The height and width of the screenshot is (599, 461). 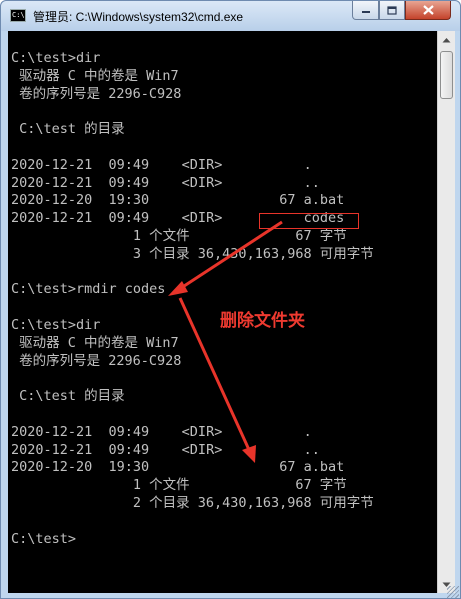 What do you see at coordinates (178, 288) in the screenshot?
I see `arrow-to-rmdir-head` at bounding box center [178, 288].